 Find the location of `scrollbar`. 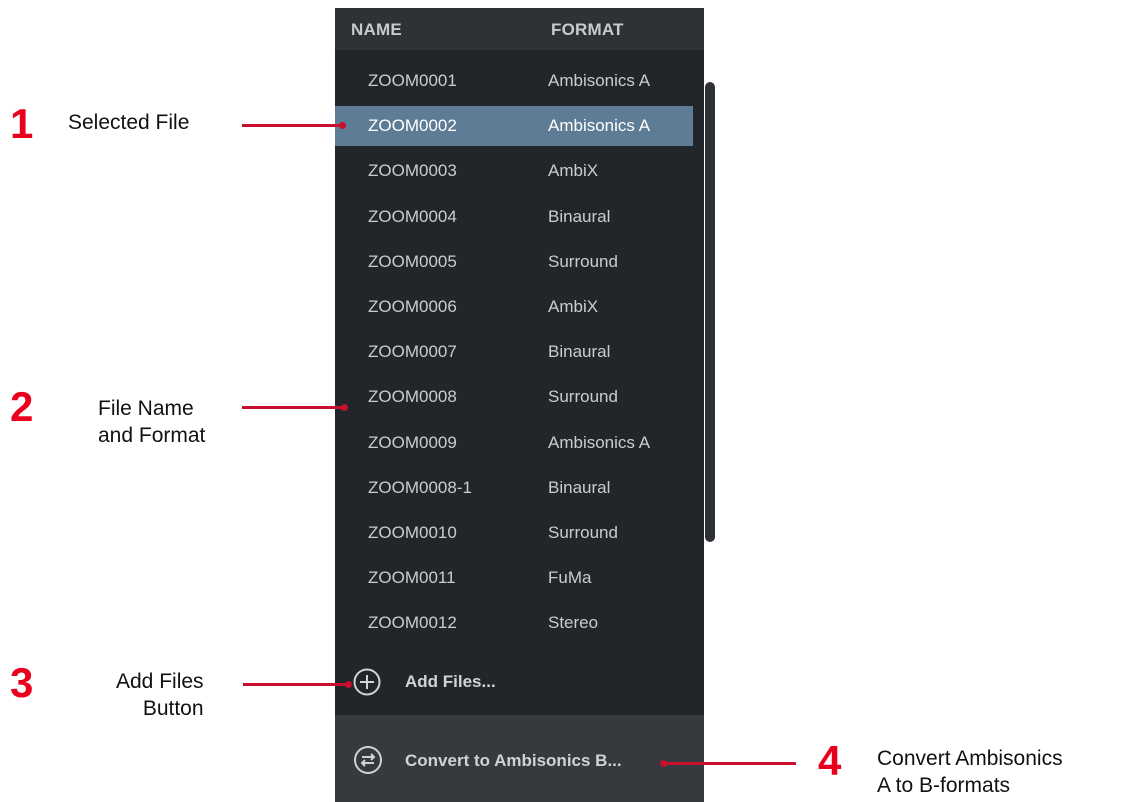

scrollbar is located at coordinates (710, 312).